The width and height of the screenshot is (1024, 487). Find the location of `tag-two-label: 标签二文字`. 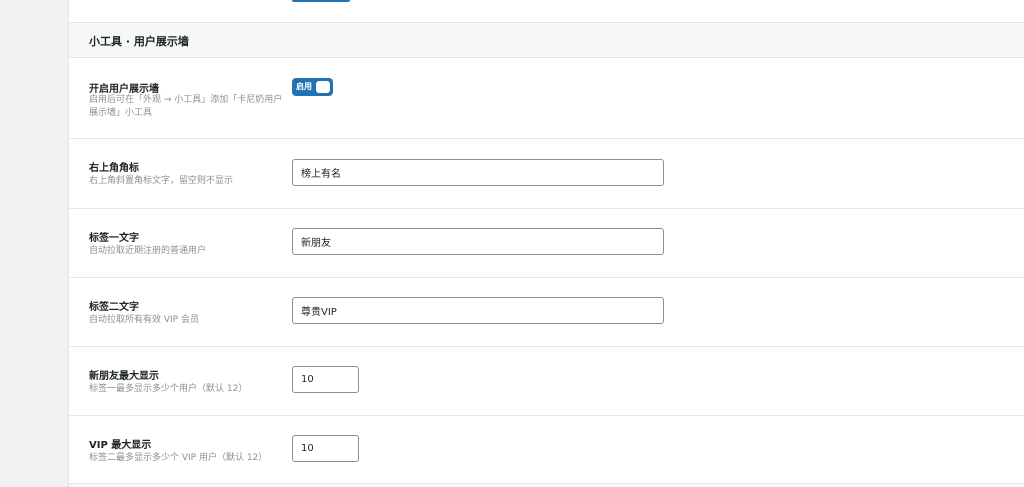

tag-two-label: 标签二文字 is located at coordinates (114, 307).